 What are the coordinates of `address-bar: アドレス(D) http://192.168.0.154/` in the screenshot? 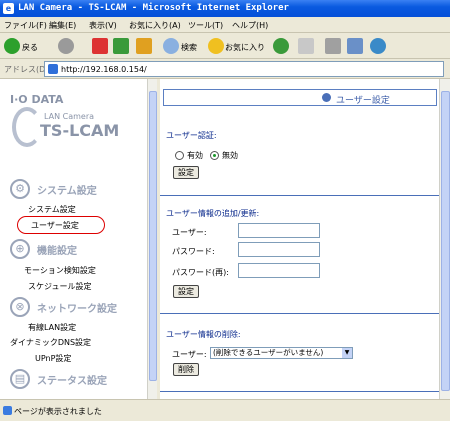 It's located at (225, 69).